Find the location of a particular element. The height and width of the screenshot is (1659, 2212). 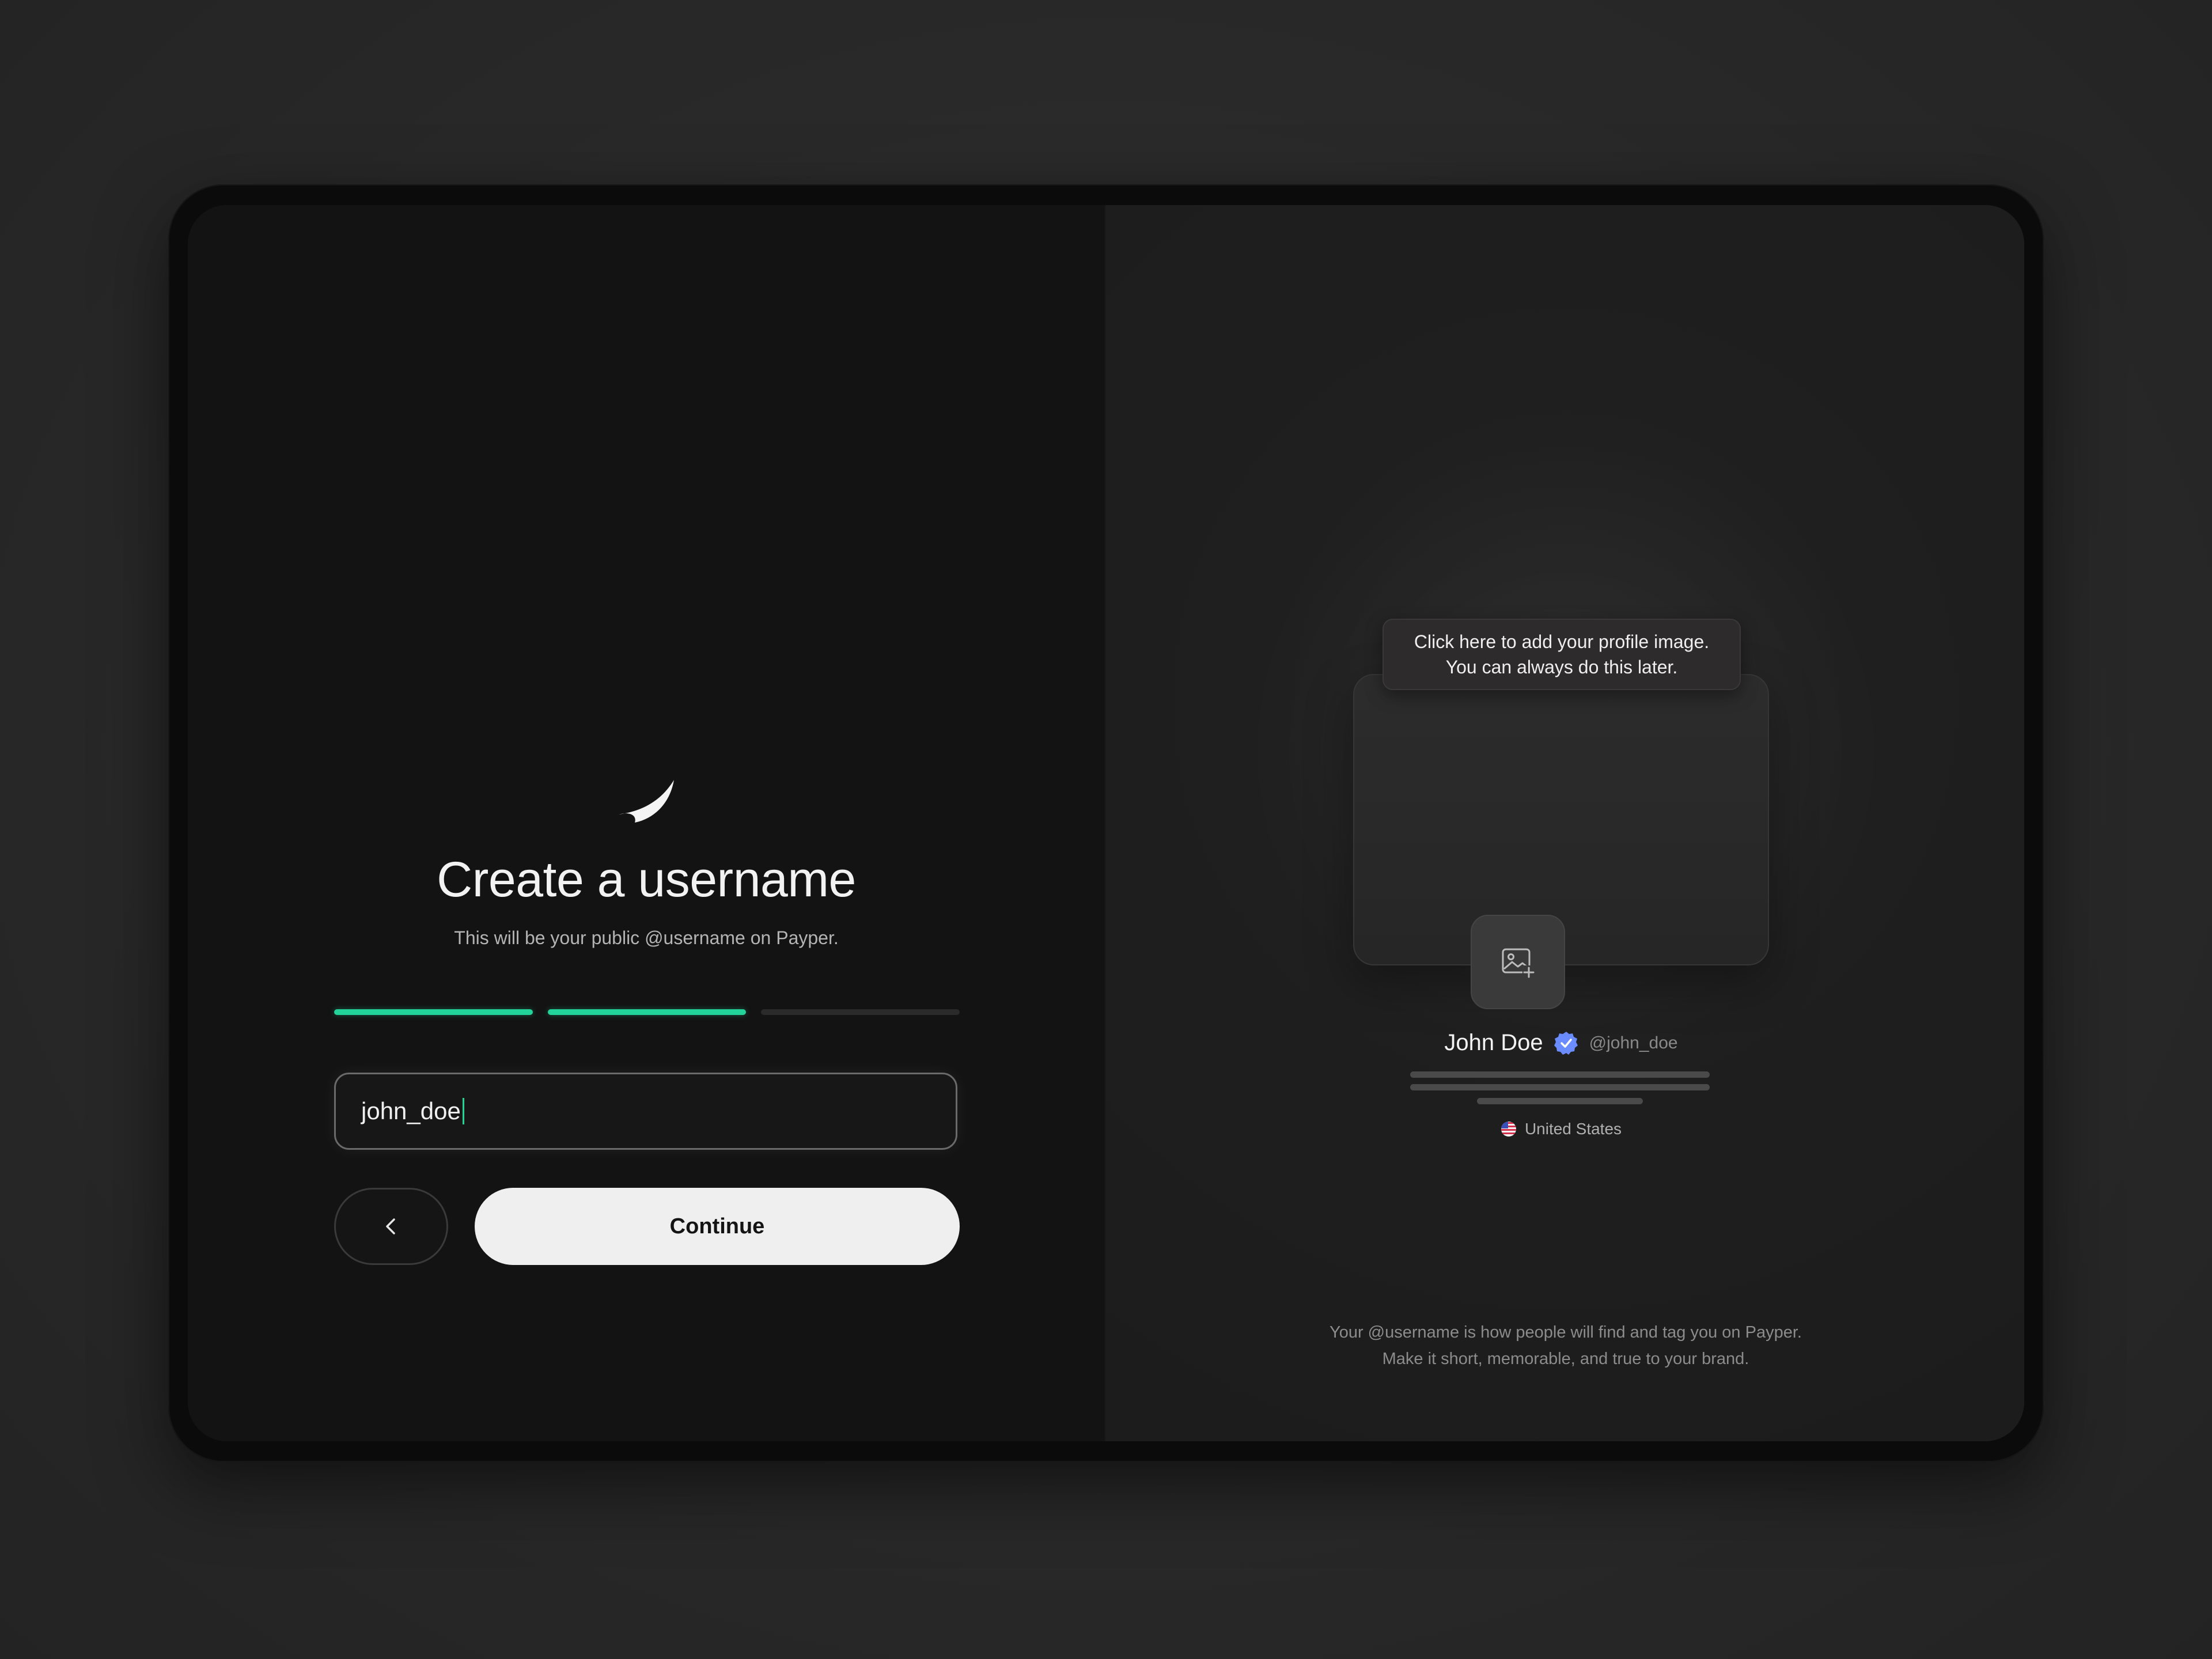

username-input: john_doe is located at coordinates (646, 1111).